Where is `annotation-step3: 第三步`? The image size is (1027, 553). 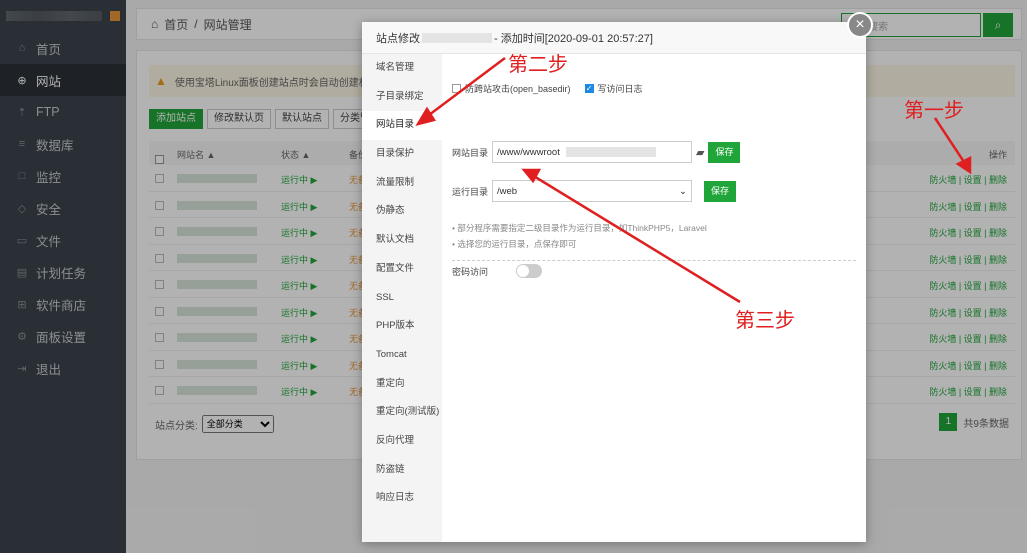
annotation-step3: 第三步 is located at coordinates (765, 320).